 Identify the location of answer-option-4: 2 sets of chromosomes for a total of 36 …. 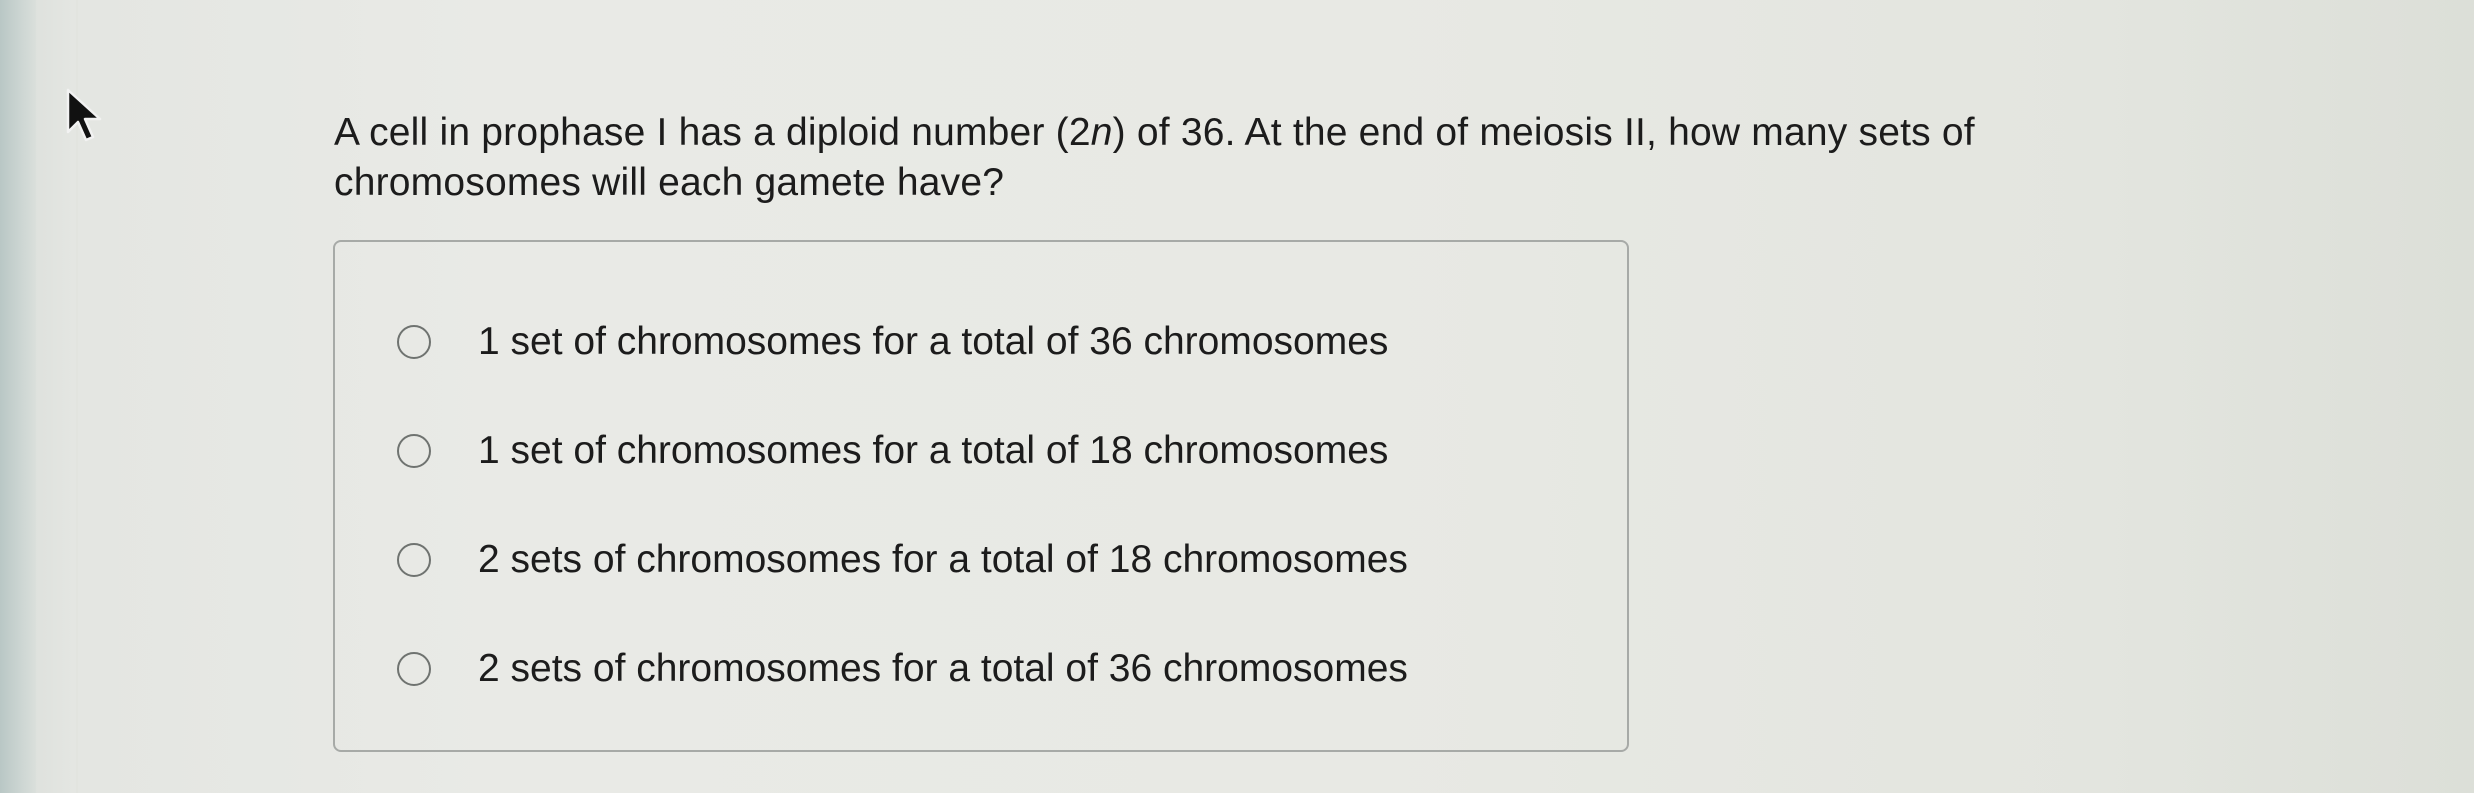
(902, 669).